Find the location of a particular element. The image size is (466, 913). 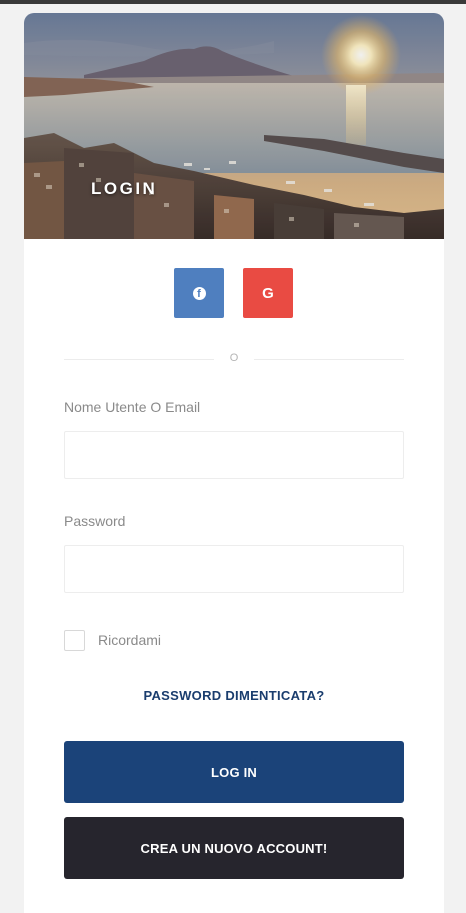

google-icon: G is located at coordinates (268, 293).